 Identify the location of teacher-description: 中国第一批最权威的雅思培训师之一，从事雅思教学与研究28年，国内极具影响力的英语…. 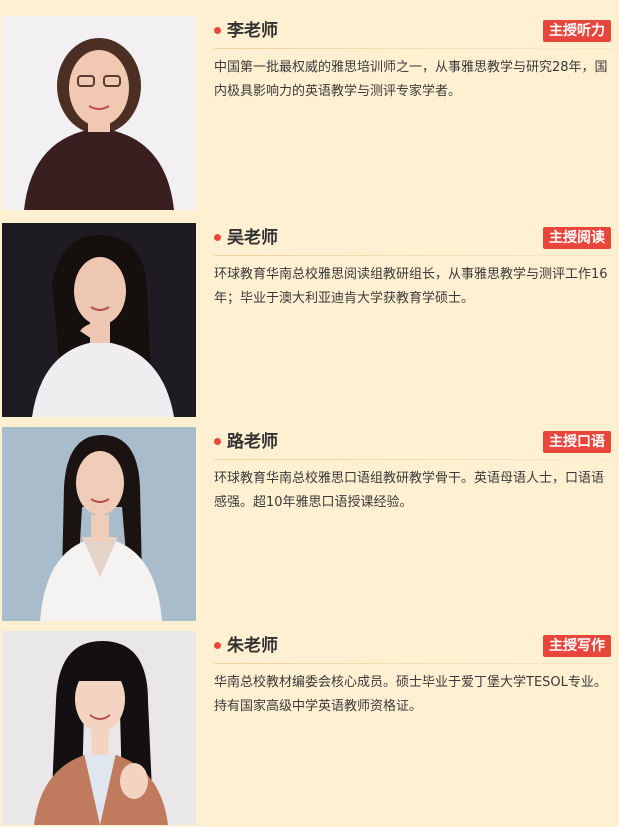
(411, 79).